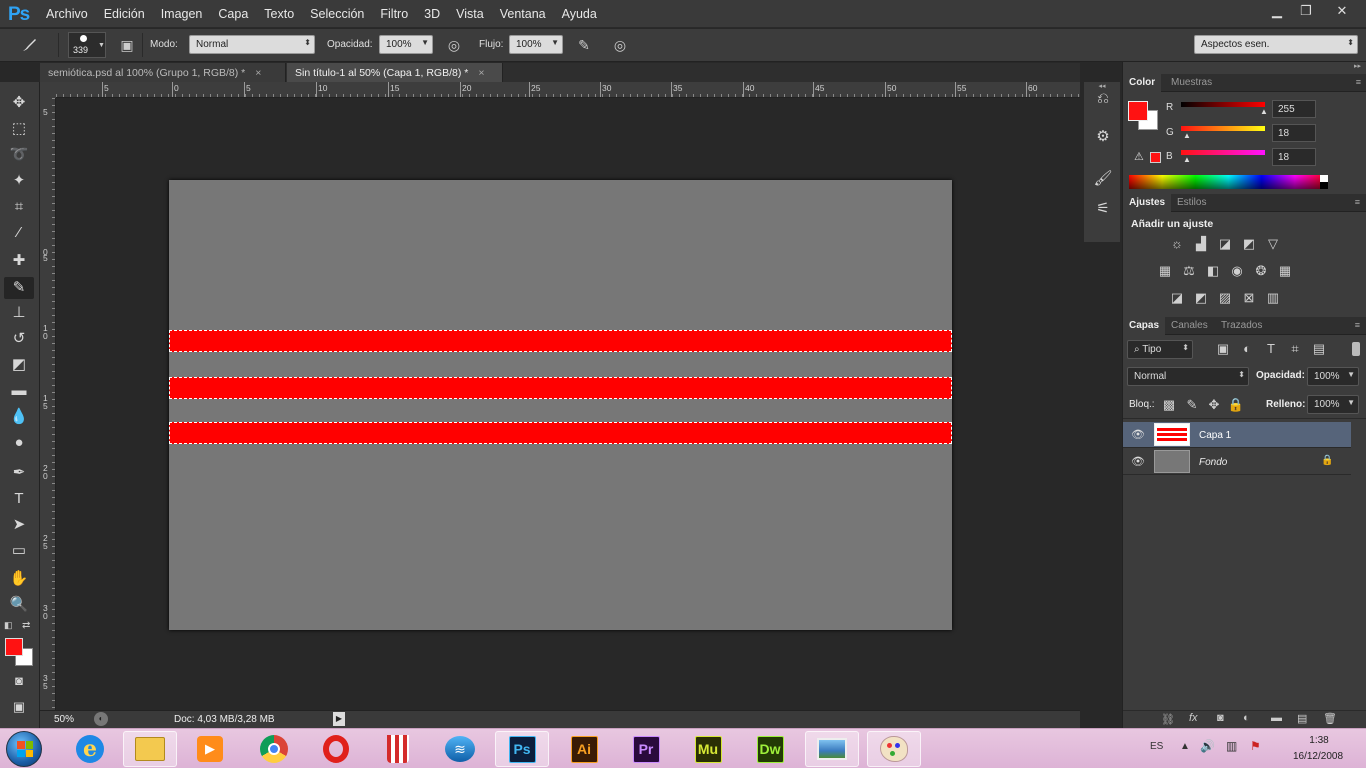 The height and width of the screenshot is (768, 1366). I want to click on color-lookup-icon: ▦, so click(1285, 271).